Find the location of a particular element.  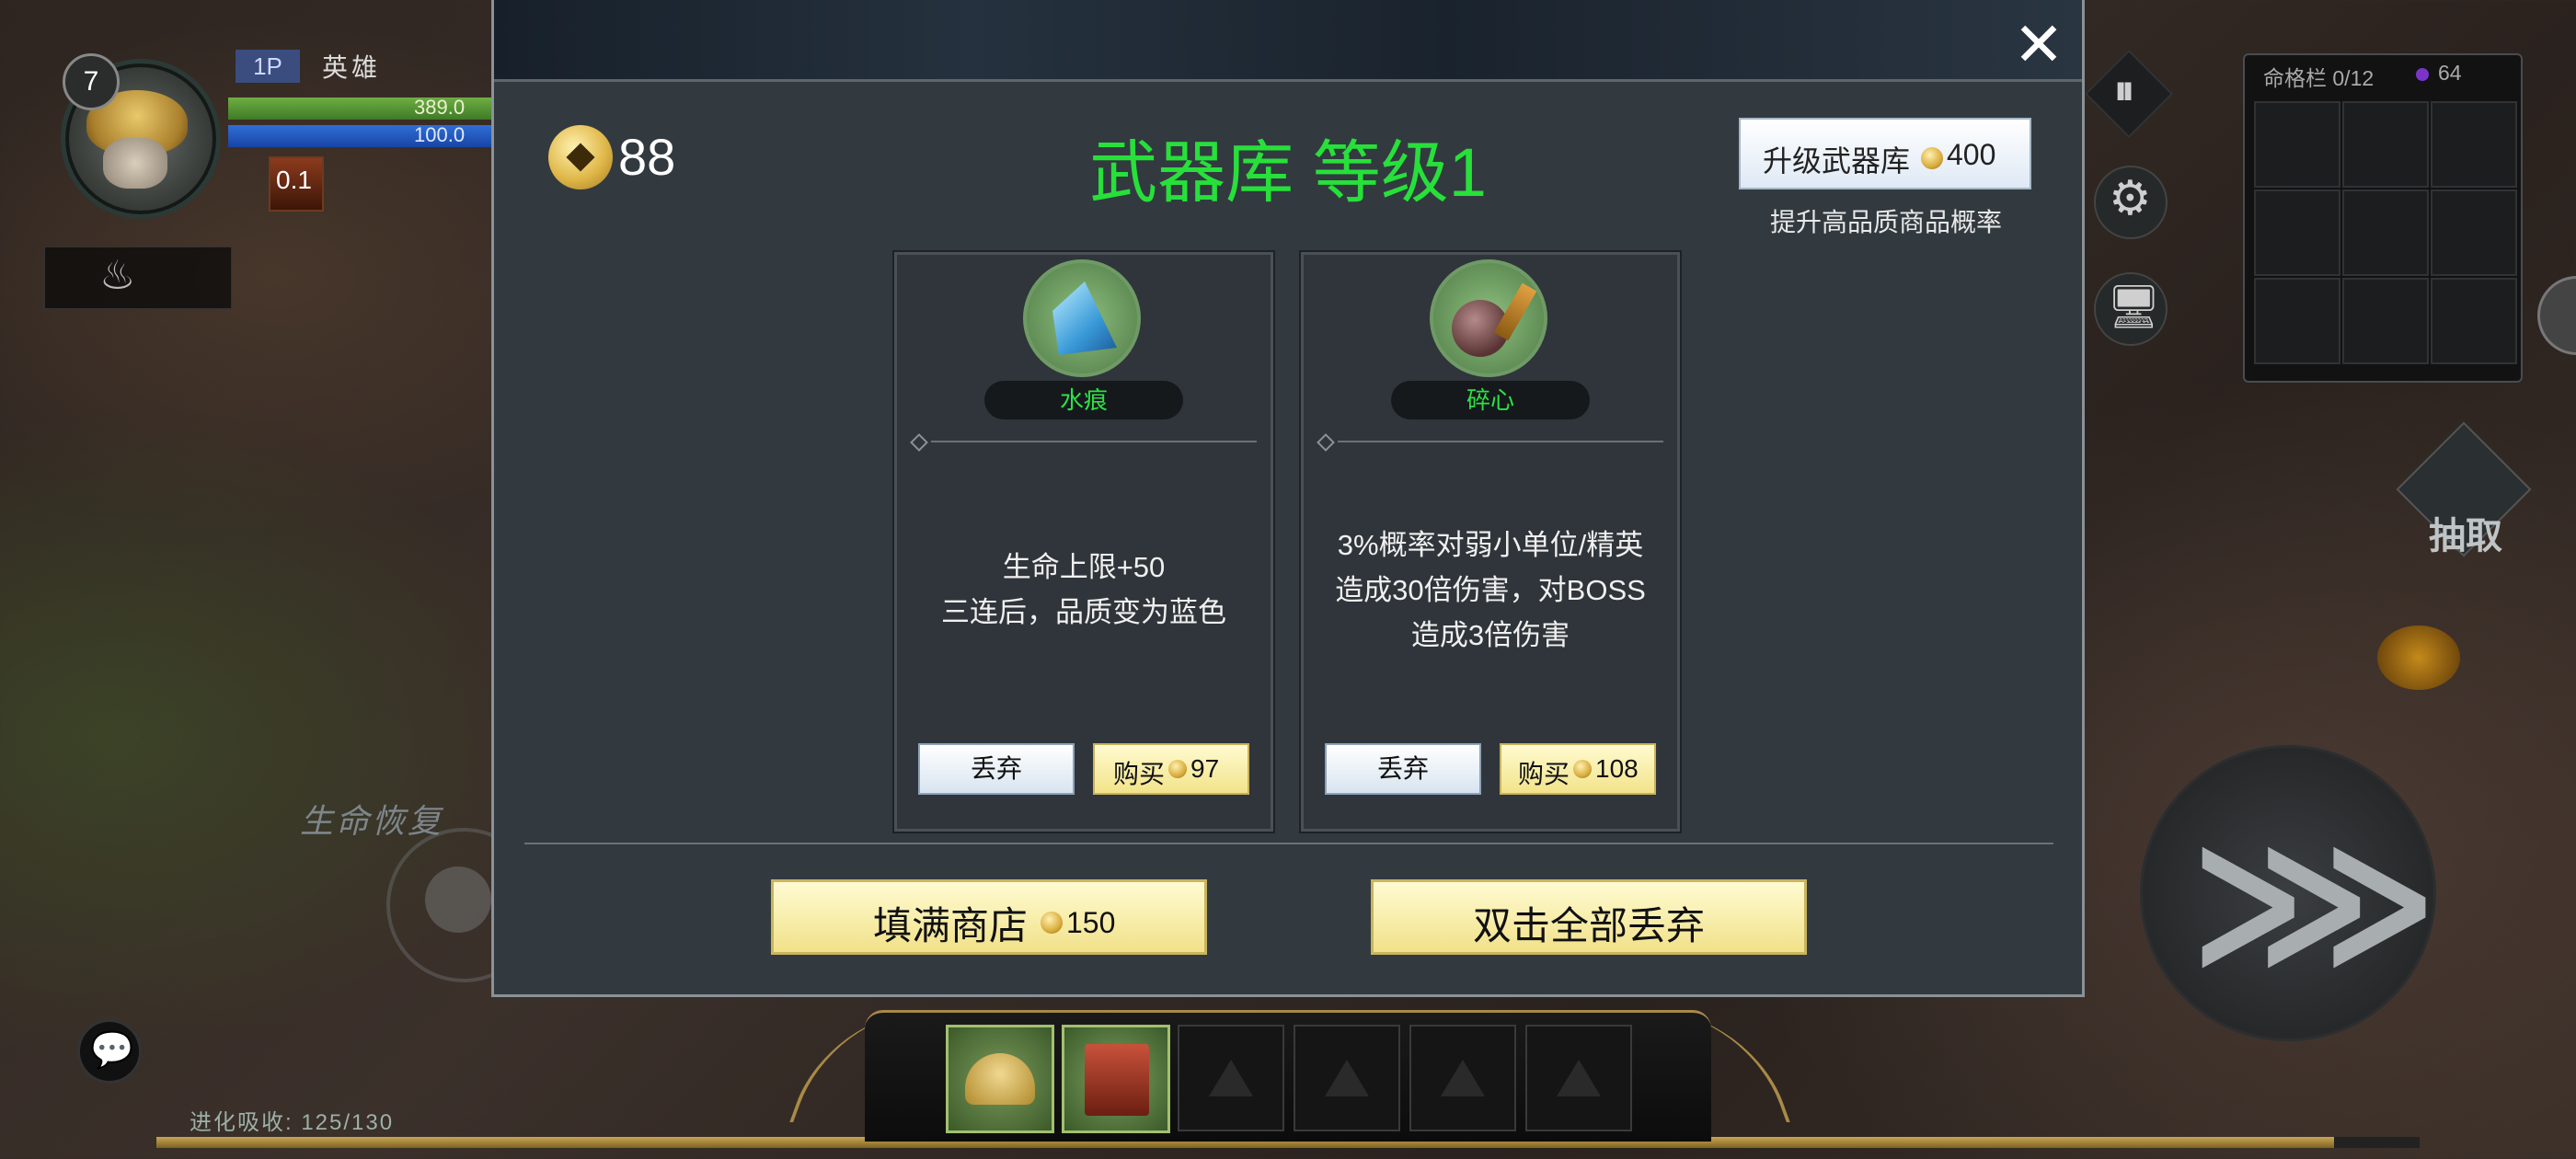

skill-icon: ♨ is located at coordinates (117, 275).